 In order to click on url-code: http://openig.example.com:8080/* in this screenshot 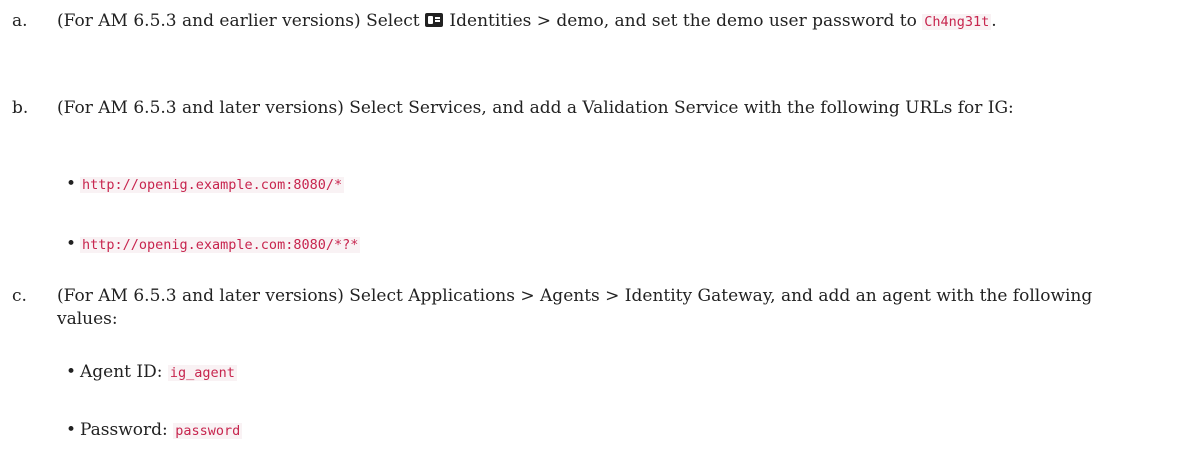, I will do `click(212, 185)`.